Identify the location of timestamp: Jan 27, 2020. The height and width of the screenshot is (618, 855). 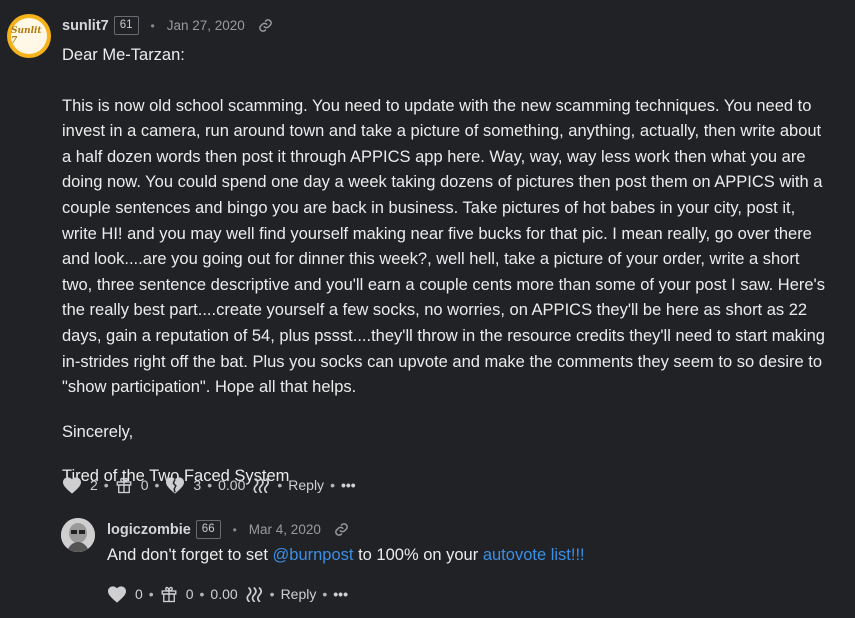
(206, 25).